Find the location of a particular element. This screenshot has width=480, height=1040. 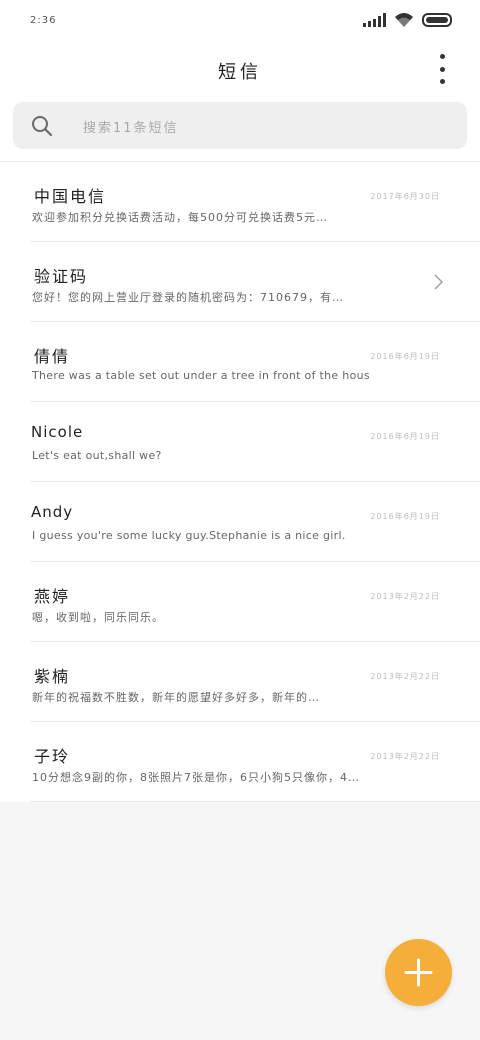

new-message-button is located at coordinates (418, 972).